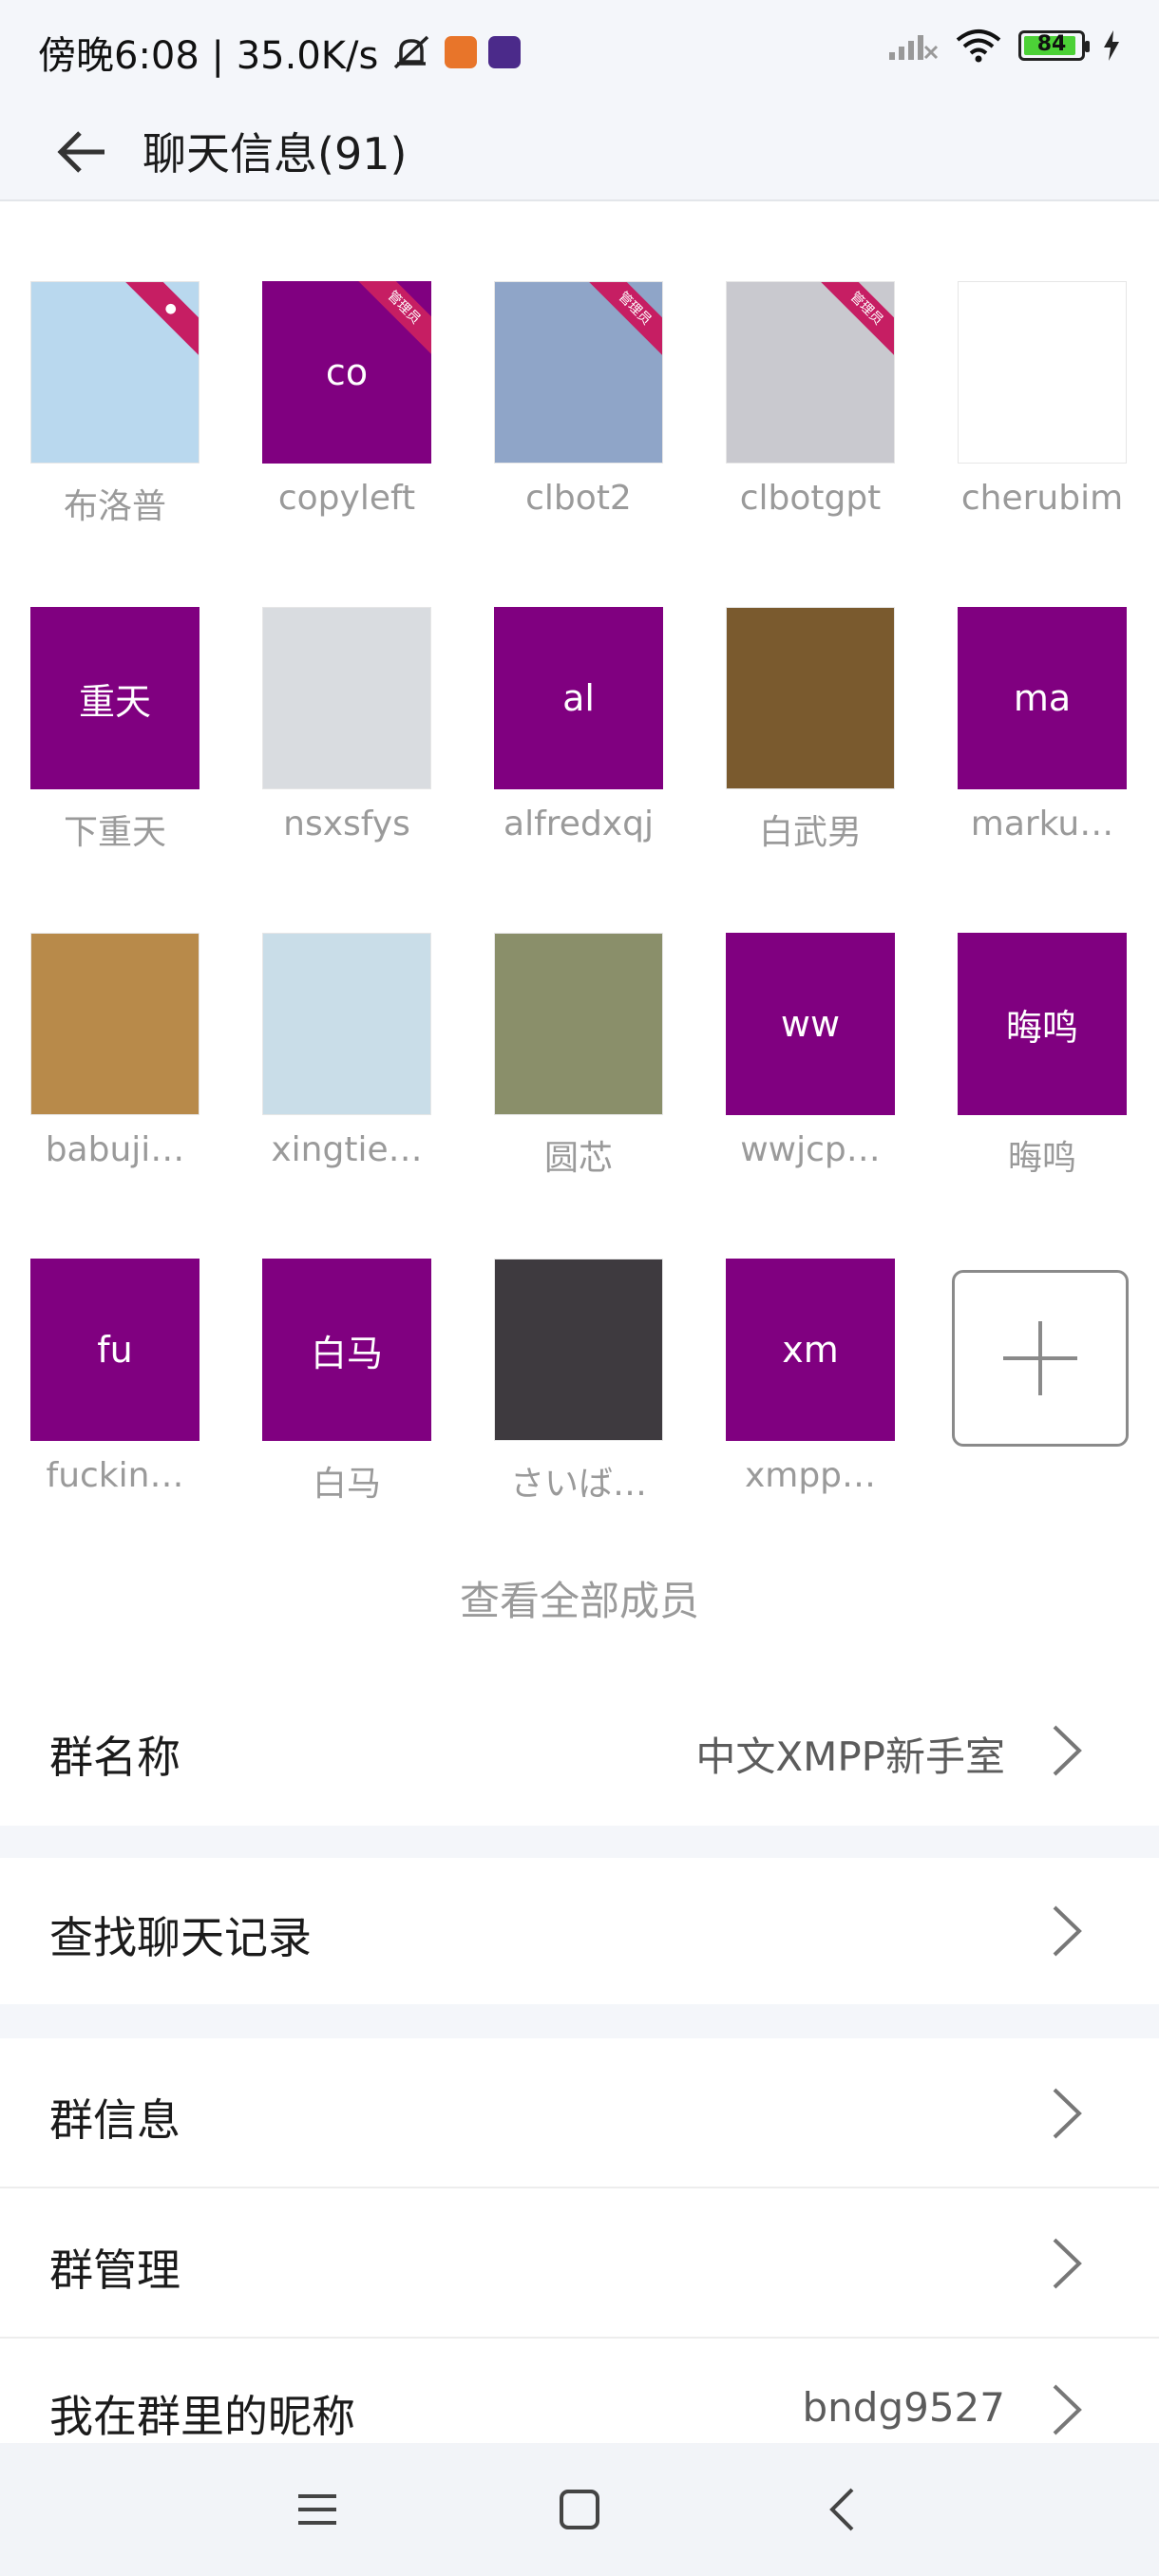 This screenshot has width=1159, height=2576. Describe the element at coordinates (346, 498) in the screenshot. I see `member-name: copyleft` at that location.